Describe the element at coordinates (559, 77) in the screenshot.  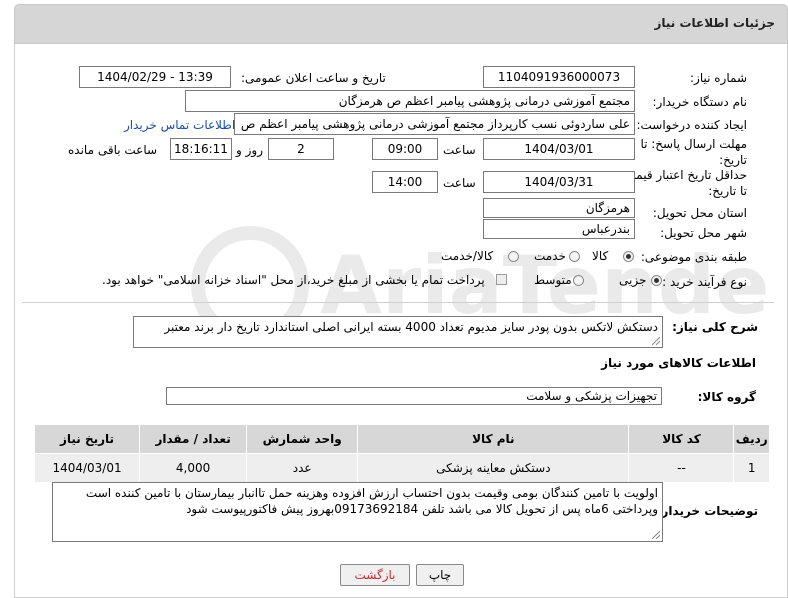
I see `need-number-field: 1104091936000073` at that location.